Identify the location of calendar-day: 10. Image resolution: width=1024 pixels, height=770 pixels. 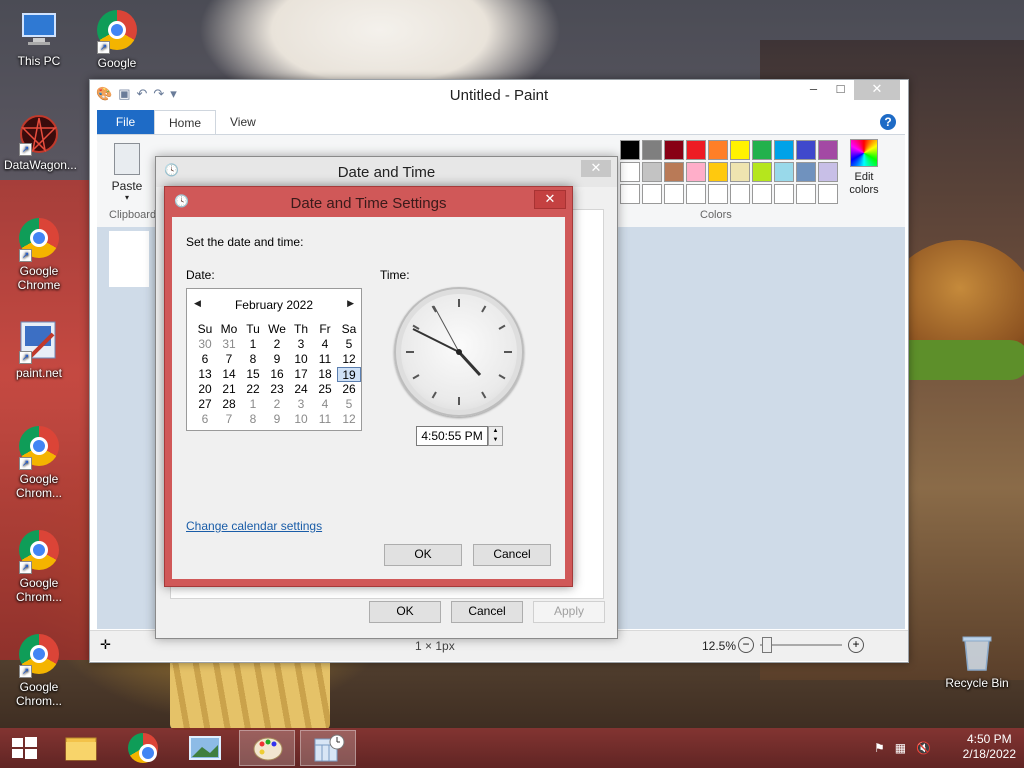
(301, 359).